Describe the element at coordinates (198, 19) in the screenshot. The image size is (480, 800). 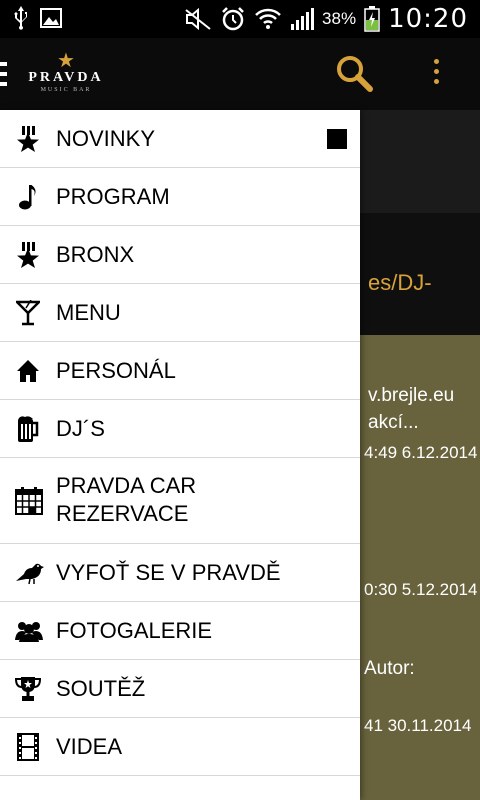
I see `mute-icon` at that location.